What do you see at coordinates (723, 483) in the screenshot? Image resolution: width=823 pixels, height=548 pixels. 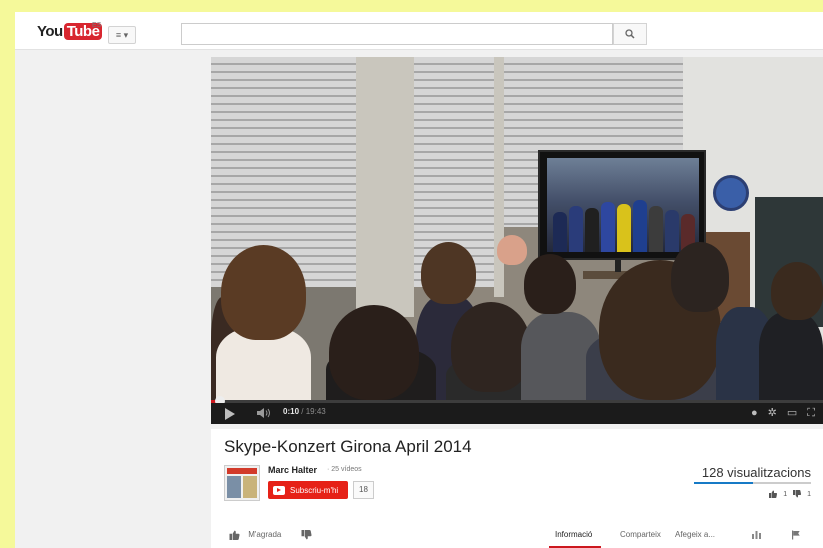 I see `like-ratio-fill` at bounding box center [723, 483].